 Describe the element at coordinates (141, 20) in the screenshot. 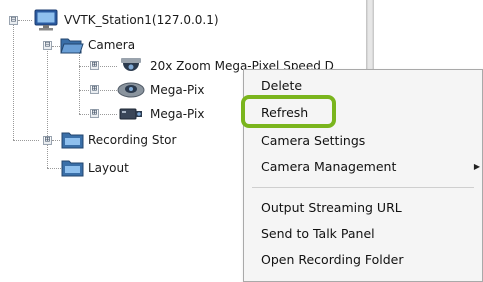

I see `station-label: VVTK_Station1(127.0.0.1)` at that location.